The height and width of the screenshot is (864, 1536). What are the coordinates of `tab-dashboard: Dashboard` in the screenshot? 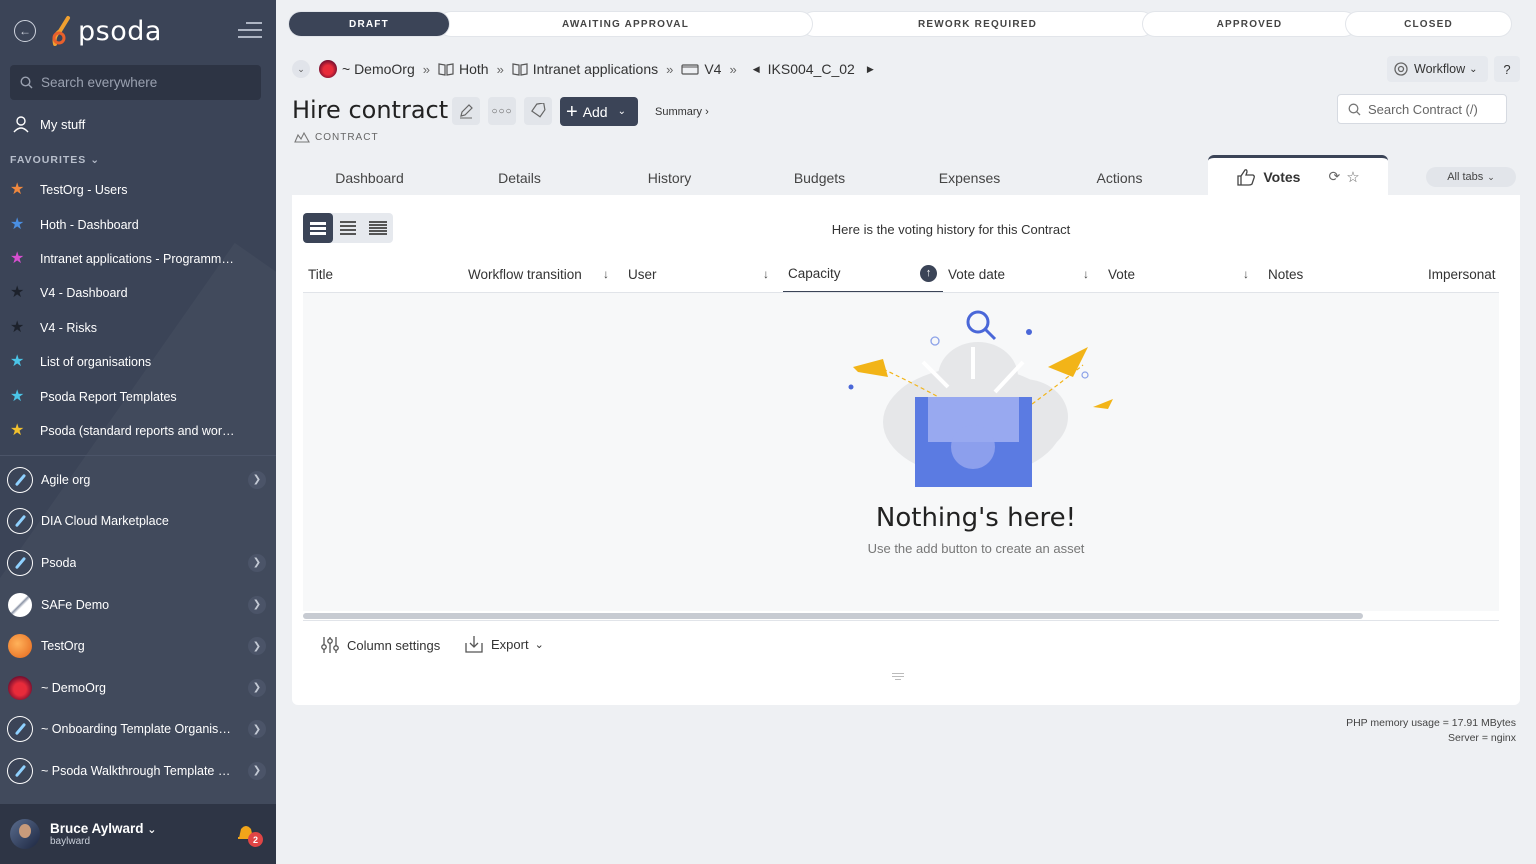 It's located at (369, 177).